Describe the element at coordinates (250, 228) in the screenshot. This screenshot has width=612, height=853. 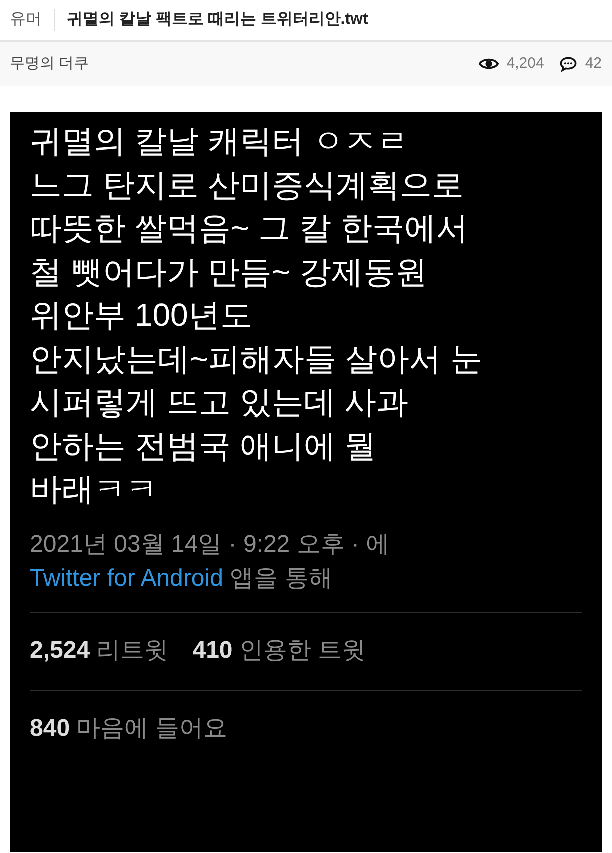
I see `tweet-text-line: 따뜻한 쌀먹음~ 그 칼 한국에서` at that location.